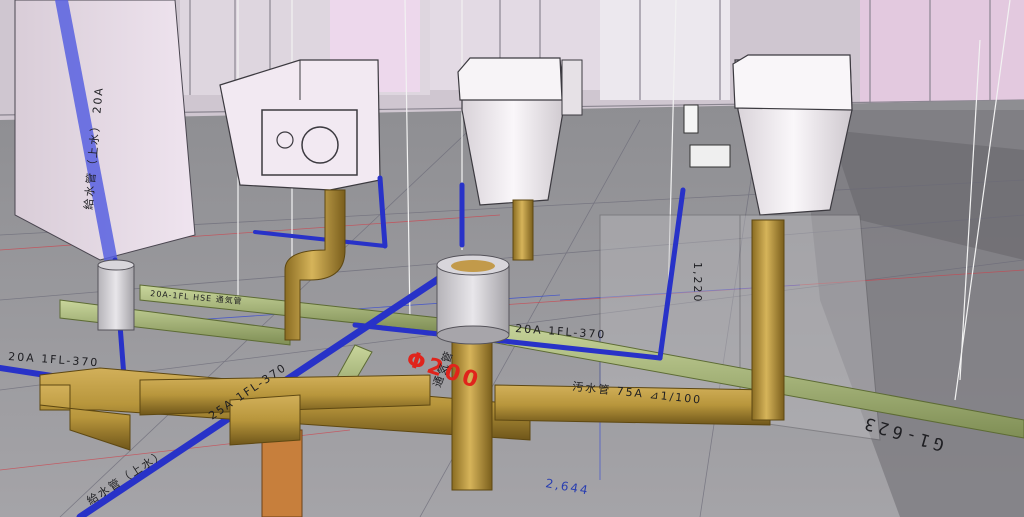 This screenshot has width=1024, height=517. What do you see at coordinates (105, 132) in the screenshot?
I see `wall-panel-left` at bounding box center [105, 132].